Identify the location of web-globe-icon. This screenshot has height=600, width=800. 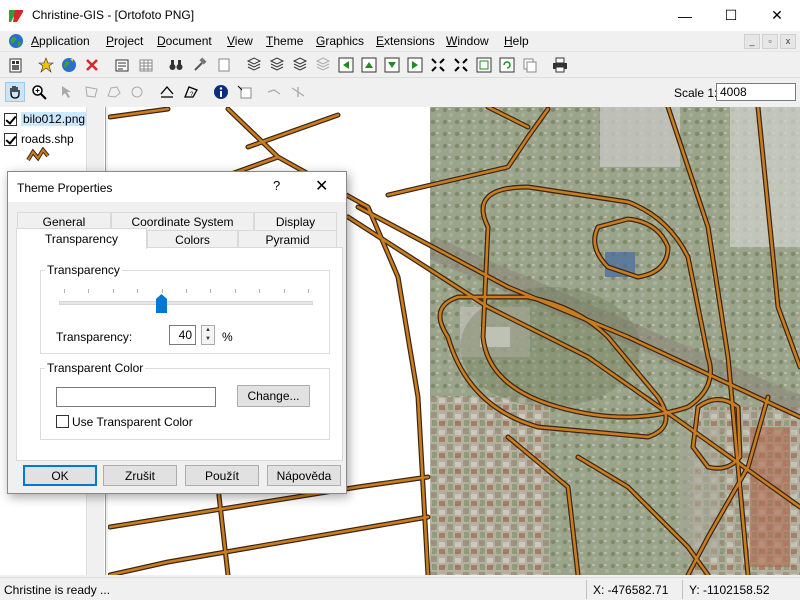
(69, 65).